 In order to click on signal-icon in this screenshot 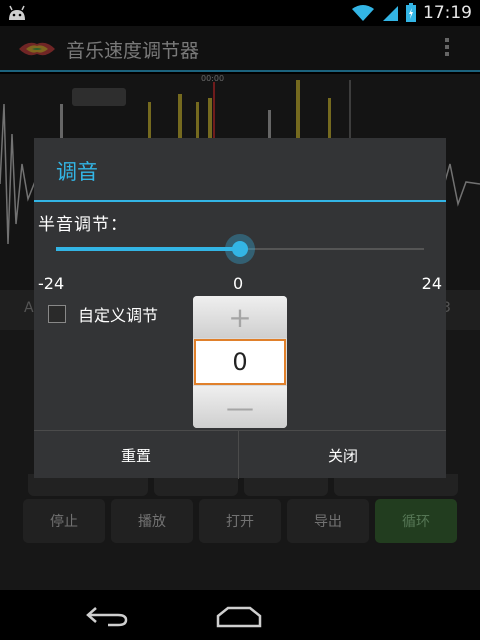, I will do `click(390, 13)`.